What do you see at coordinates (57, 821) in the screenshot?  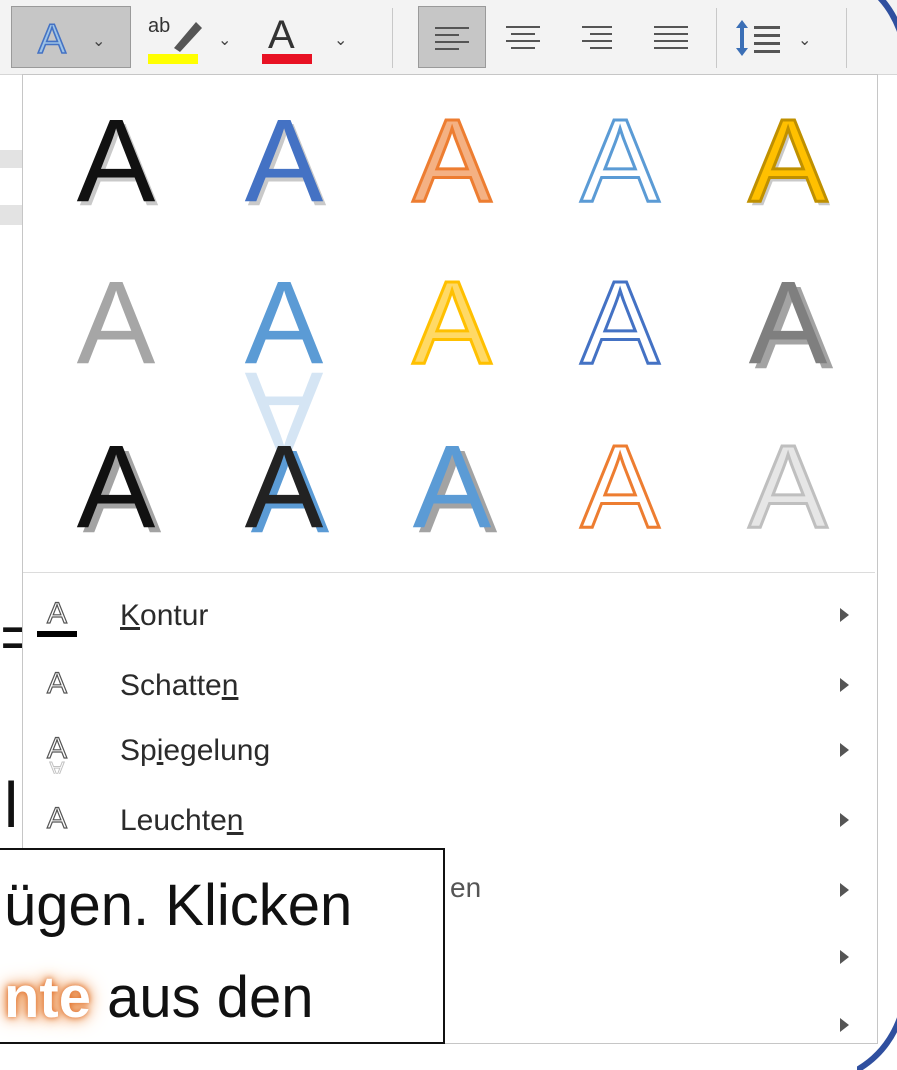 I see `glow-icon: A` at bounding box center [57, 821].